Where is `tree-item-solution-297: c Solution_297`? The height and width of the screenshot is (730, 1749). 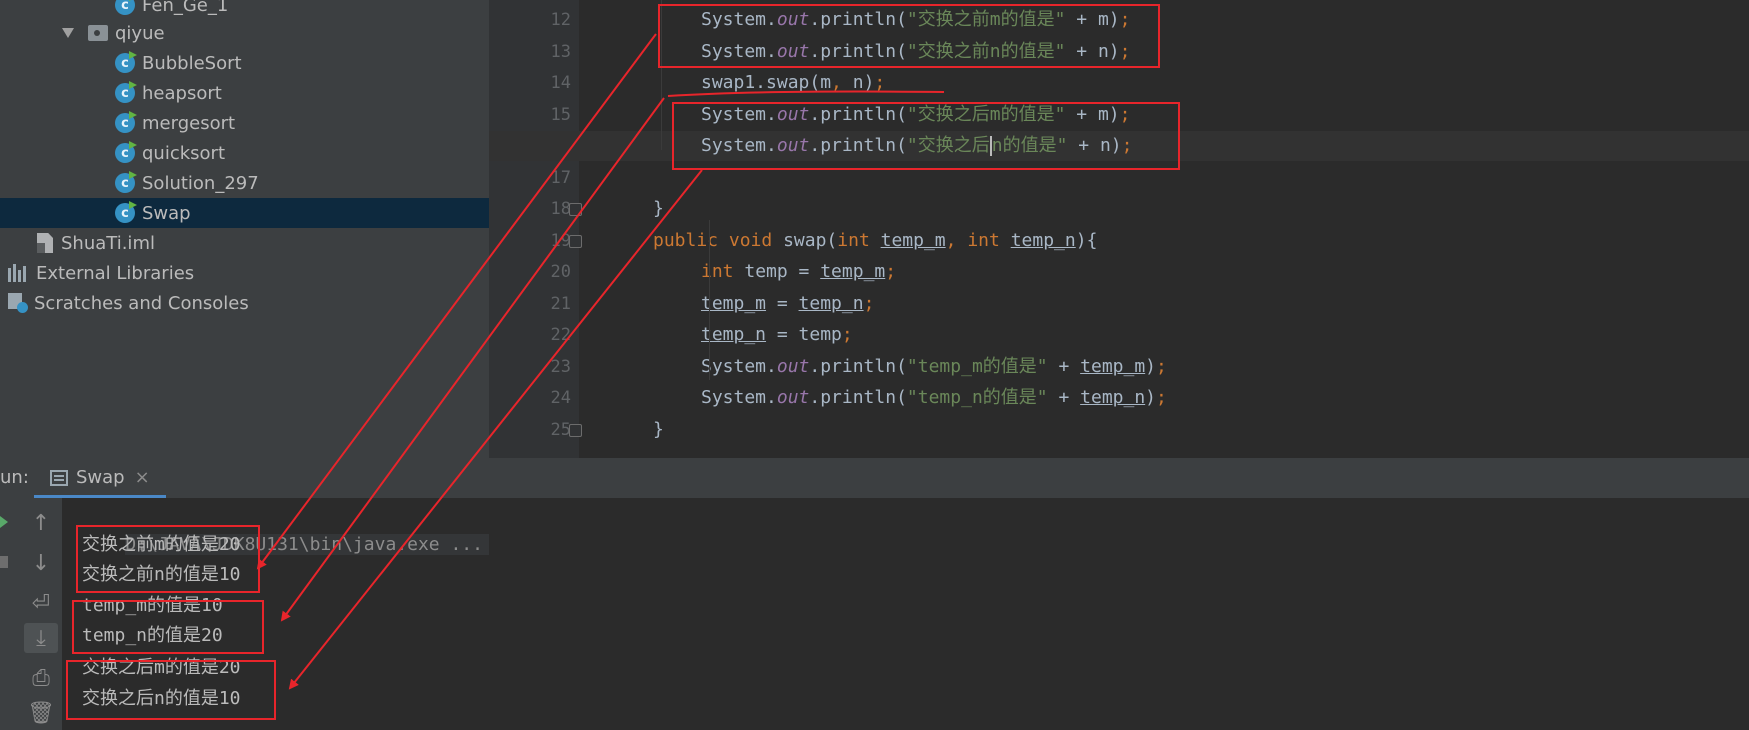 tree-item-solution-297: c Solution_297 is located at coordinates (244, 183).